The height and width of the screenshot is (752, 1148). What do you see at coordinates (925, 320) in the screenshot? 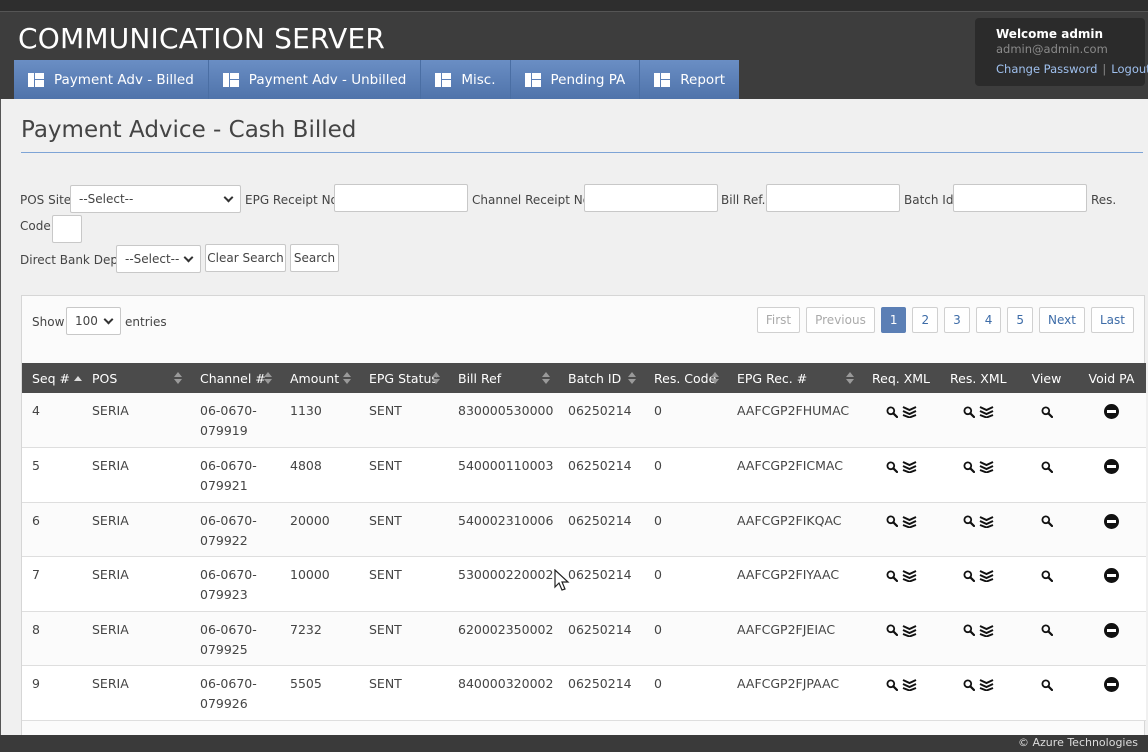
I see `pager-page-2: 2` at bounding box center [925, 320].